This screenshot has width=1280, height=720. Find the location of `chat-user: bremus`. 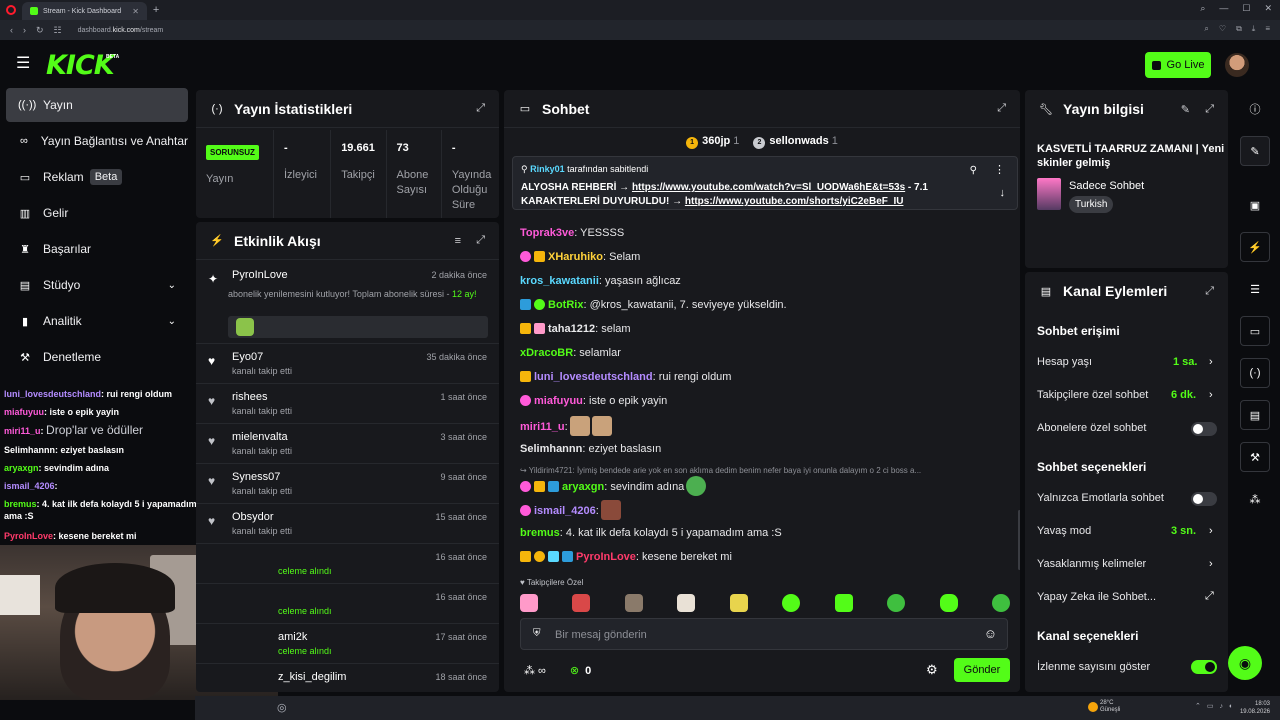

chat-user: bremus is located at coordinates (540, 533).